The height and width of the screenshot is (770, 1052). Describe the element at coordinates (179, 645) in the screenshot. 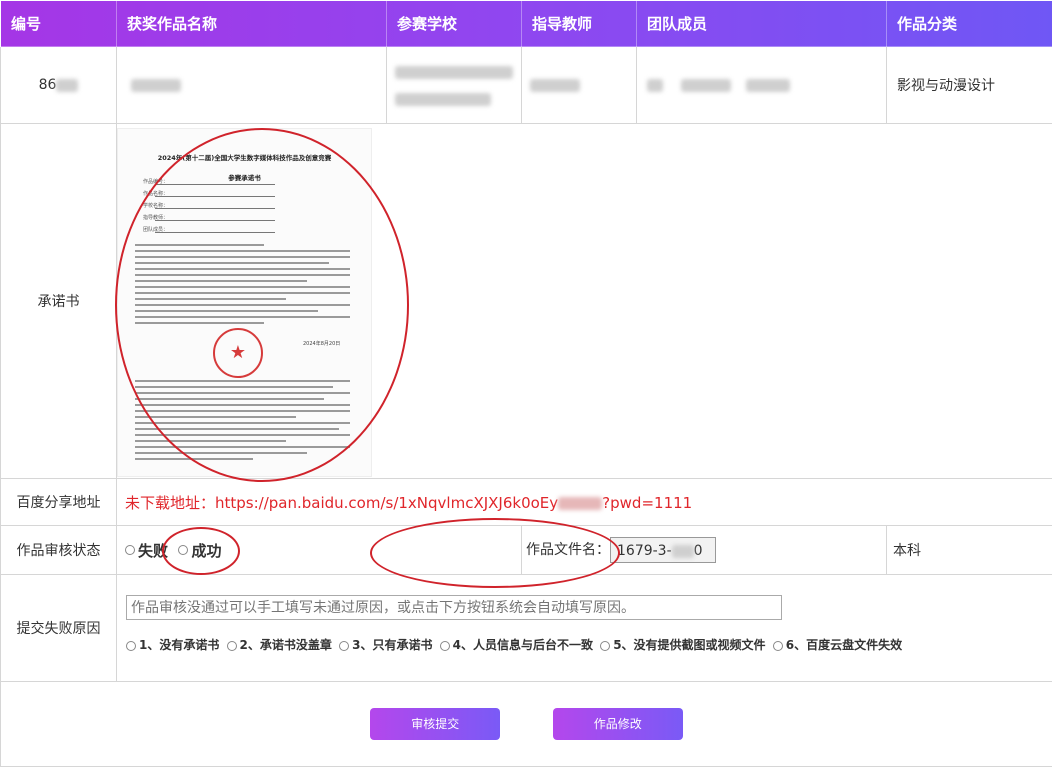

I see `reason-option-label: 1、没有承诺书` at that location.